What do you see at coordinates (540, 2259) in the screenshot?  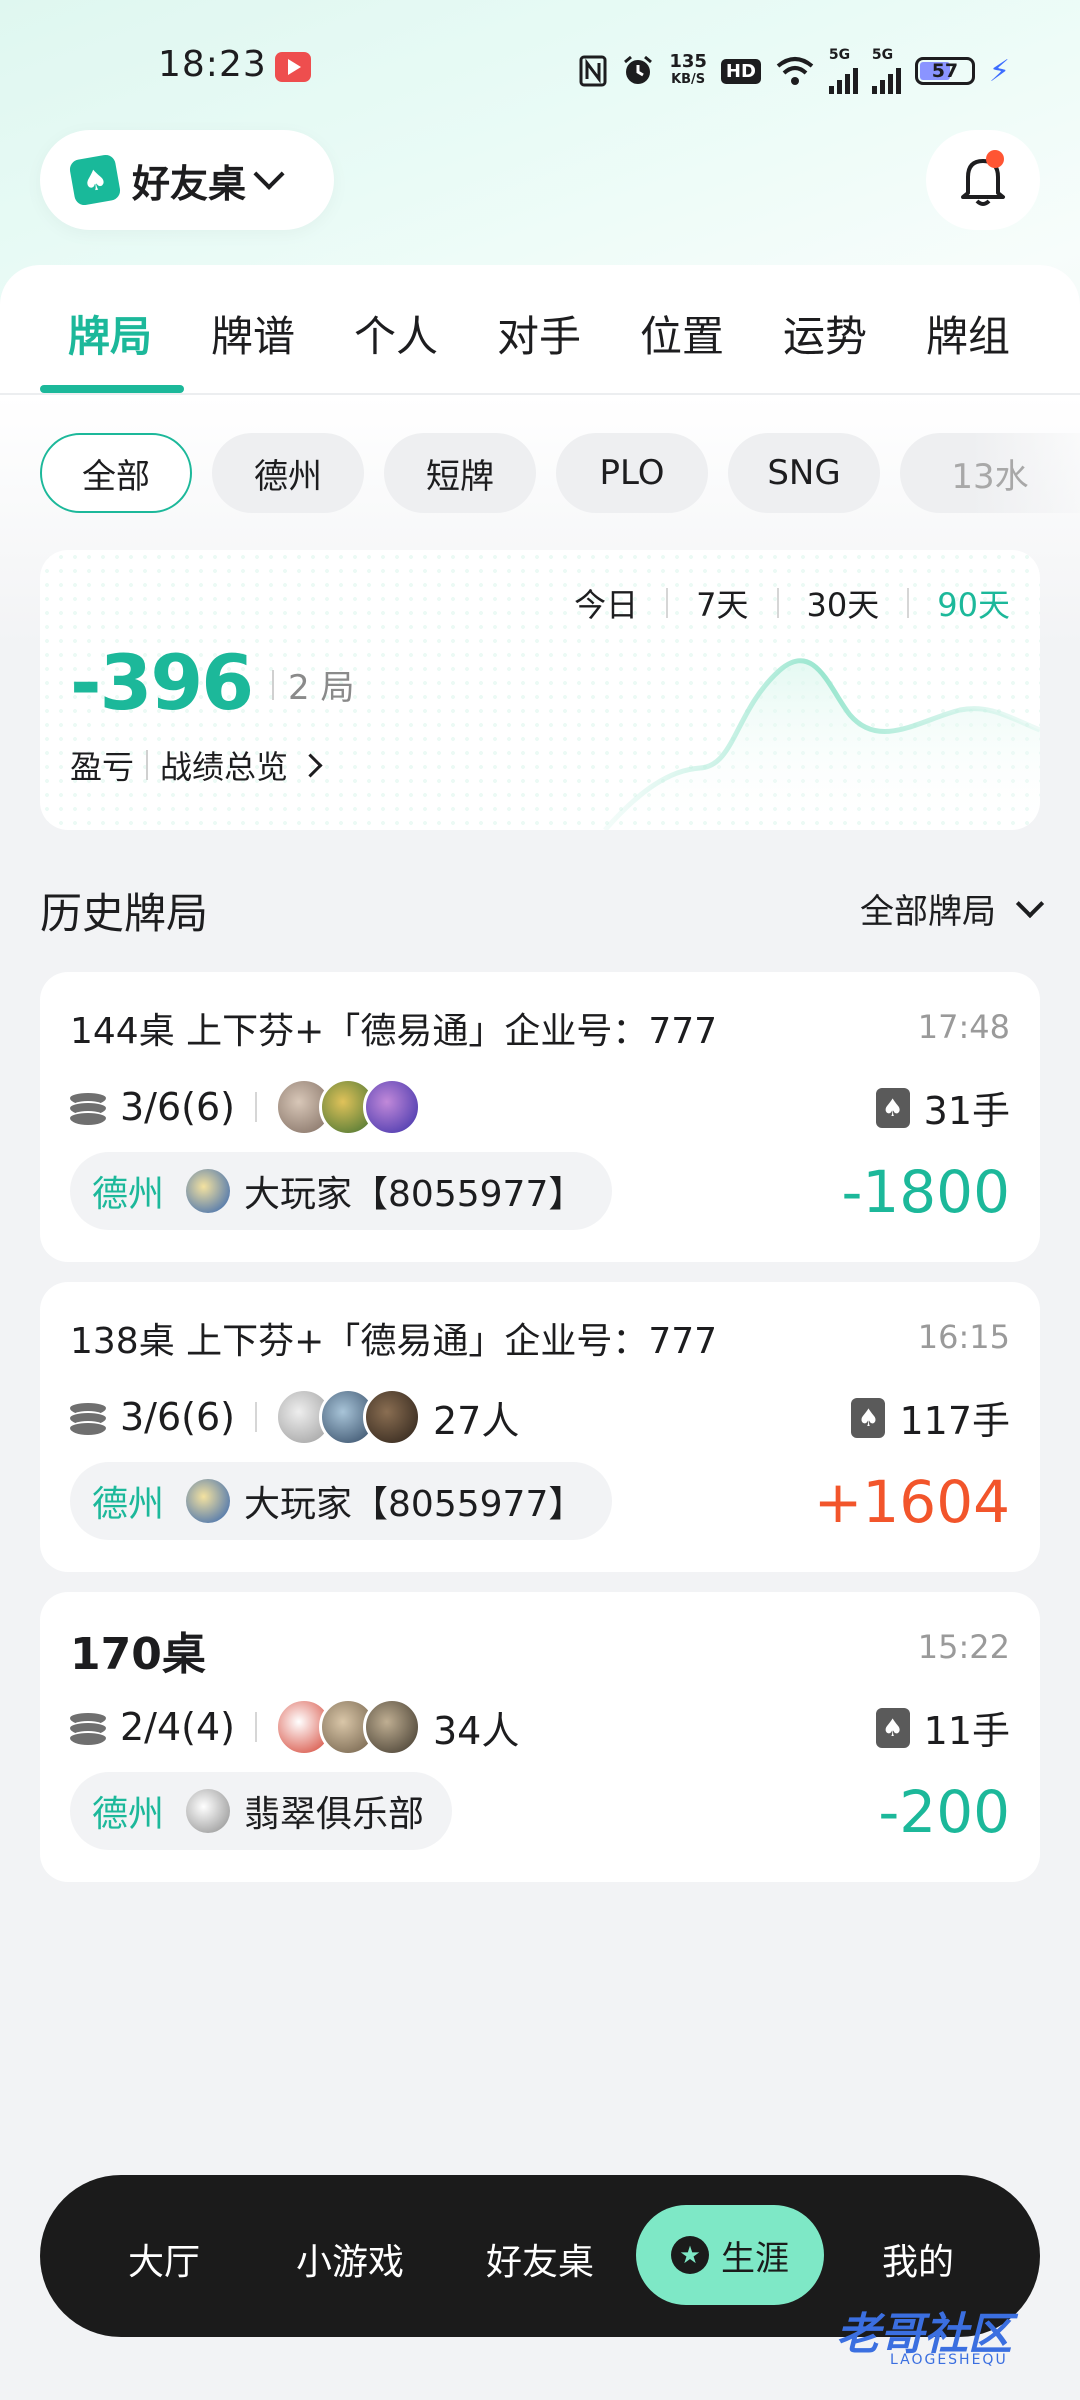 I see `nav-friend-table: 好友桌` at bounding box center [540, 2259].